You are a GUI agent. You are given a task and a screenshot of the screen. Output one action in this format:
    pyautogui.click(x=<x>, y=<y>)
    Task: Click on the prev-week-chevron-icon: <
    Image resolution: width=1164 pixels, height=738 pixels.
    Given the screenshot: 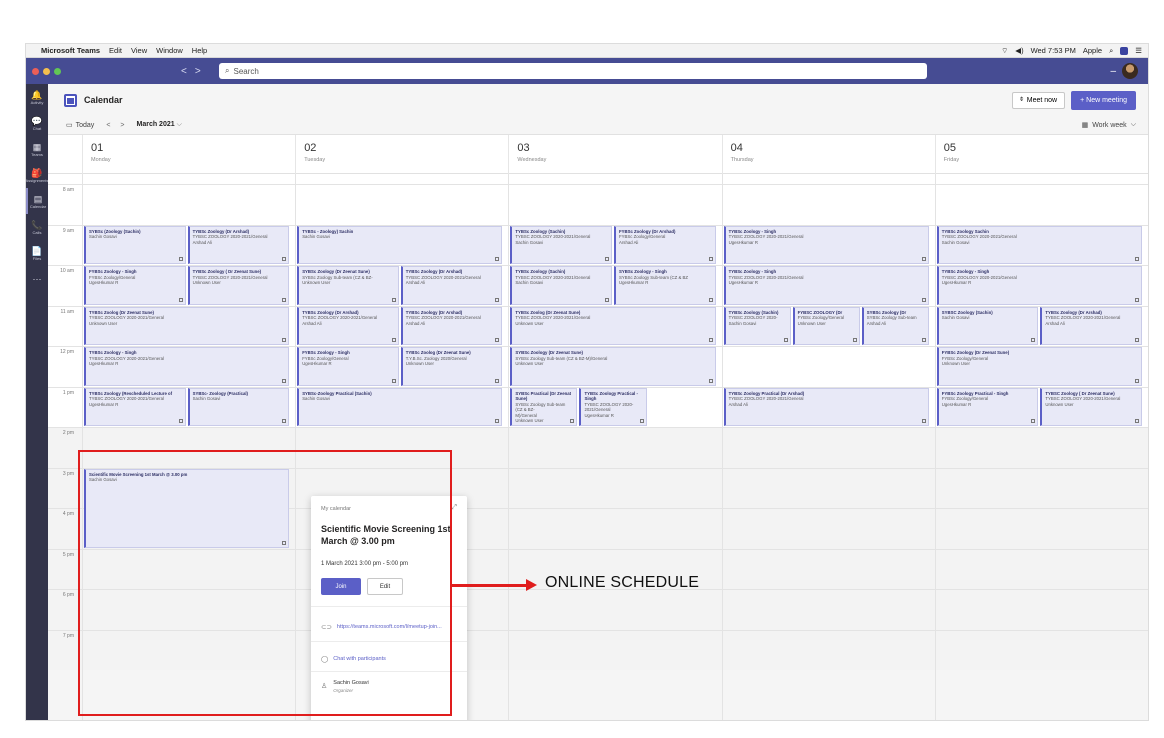 What is the action you would take?
    pyautogui.click(x=108, y=125)
    